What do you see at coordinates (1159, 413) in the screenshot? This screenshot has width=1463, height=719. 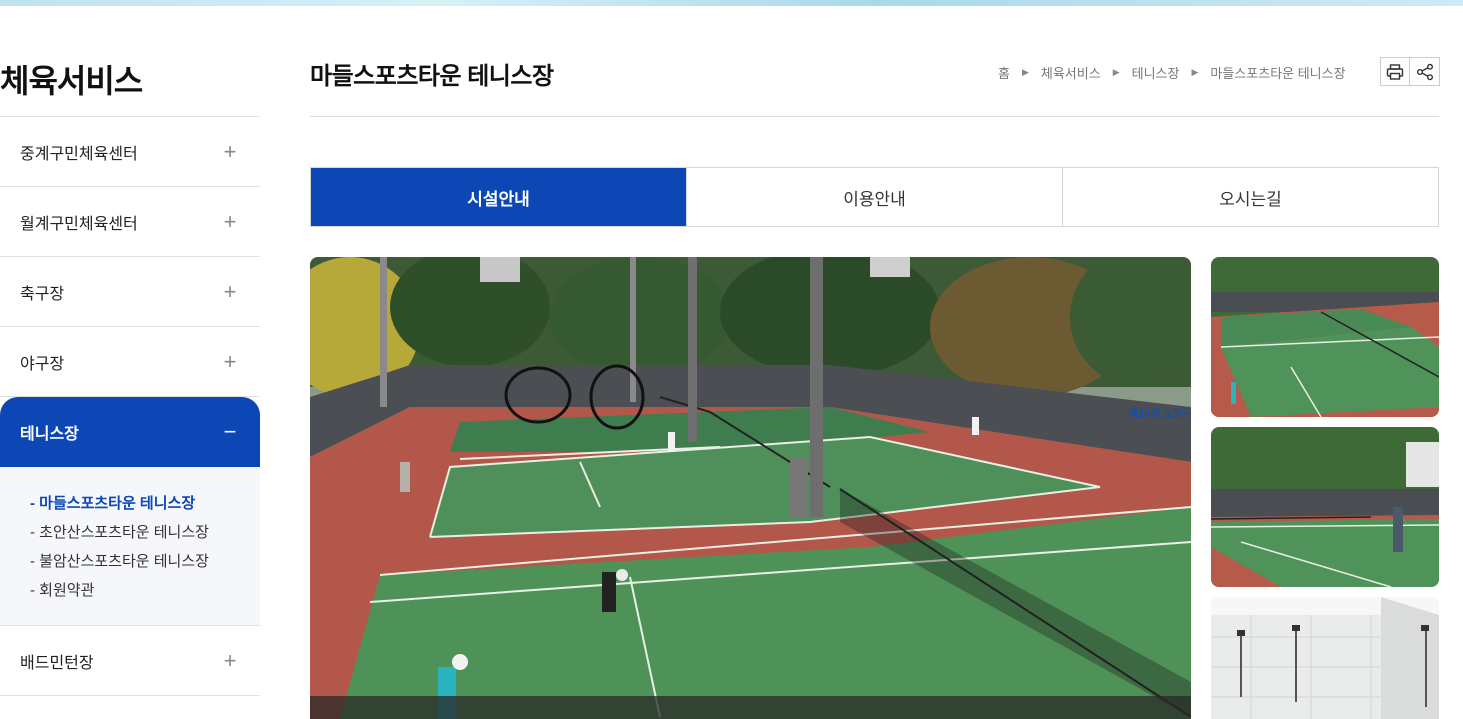 I see `court-banner-text: 제26회 노원구` at bounding box center [1159, 413].